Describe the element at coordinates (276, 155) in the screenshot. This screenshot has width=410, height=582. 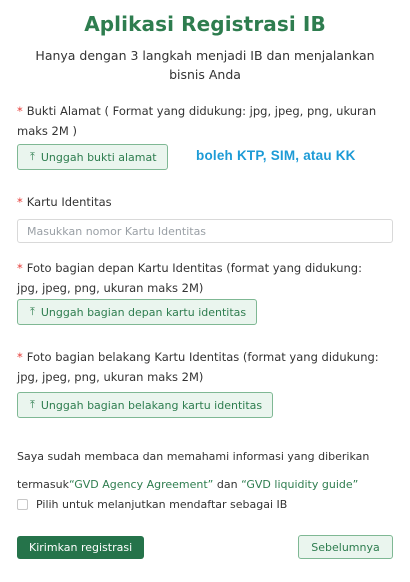
I see `address-proof-note: boleh KTP, SIM, atau KK` at that location.